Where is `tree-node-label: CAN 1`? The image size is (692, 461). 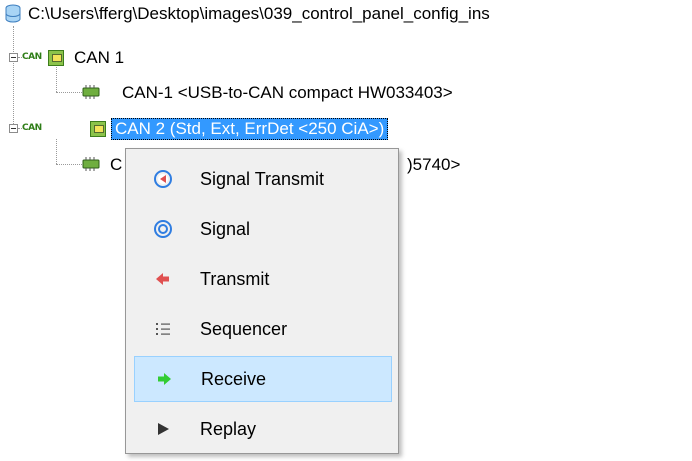
tree-node-label: CAN 1 is located at coordinates (99, 57).